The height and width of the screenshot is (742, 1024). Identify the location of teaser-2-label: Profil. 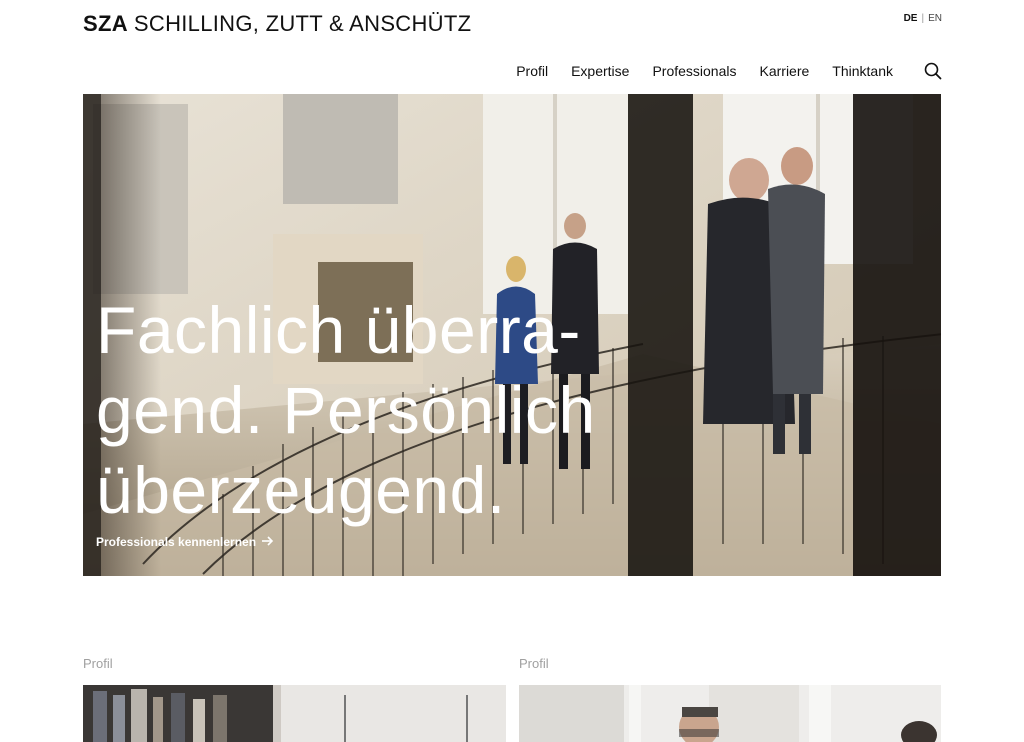
(534, 663).